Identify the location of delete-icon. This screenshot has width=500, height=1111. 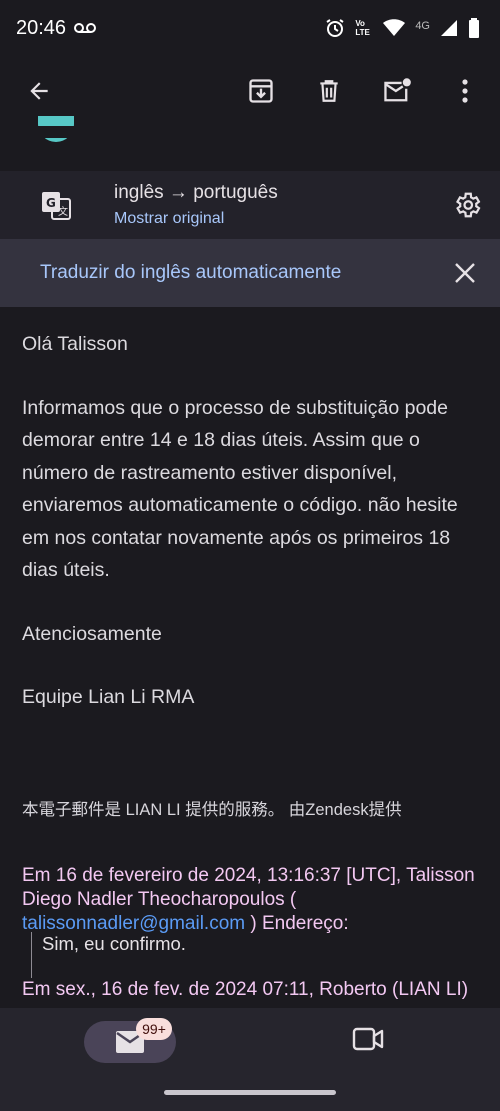
(329, 91).